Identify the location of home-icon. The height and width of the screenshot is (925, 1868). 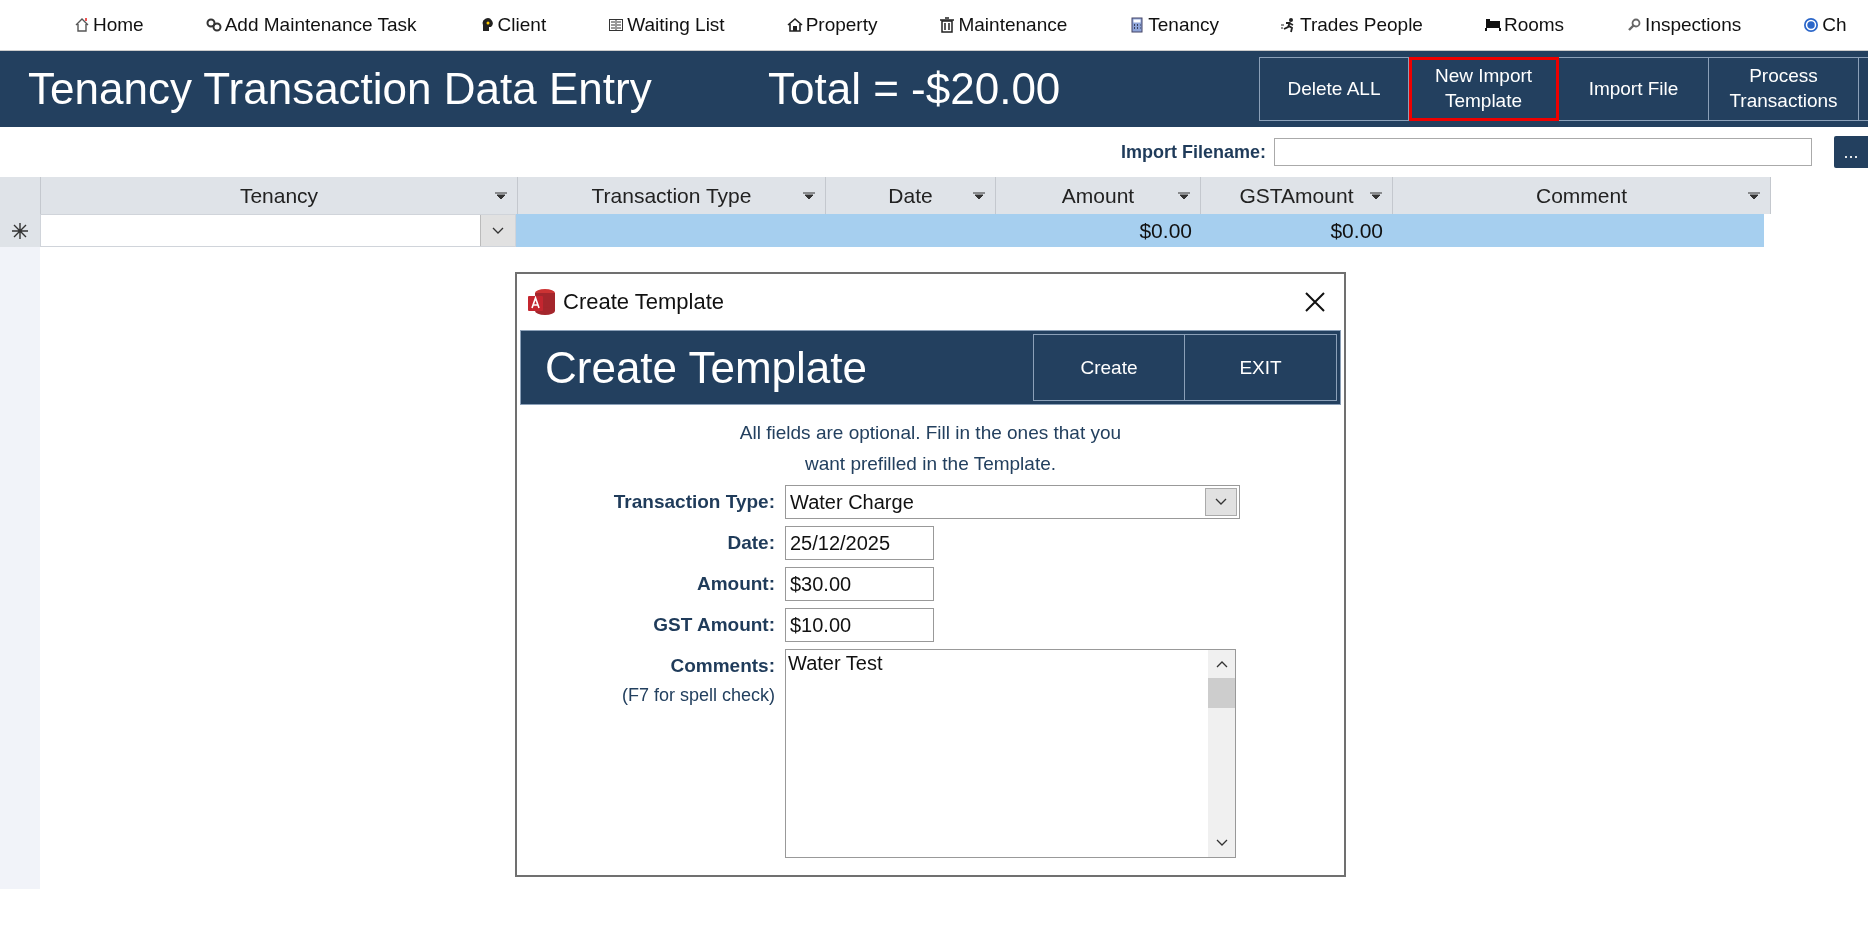
(82, 25).